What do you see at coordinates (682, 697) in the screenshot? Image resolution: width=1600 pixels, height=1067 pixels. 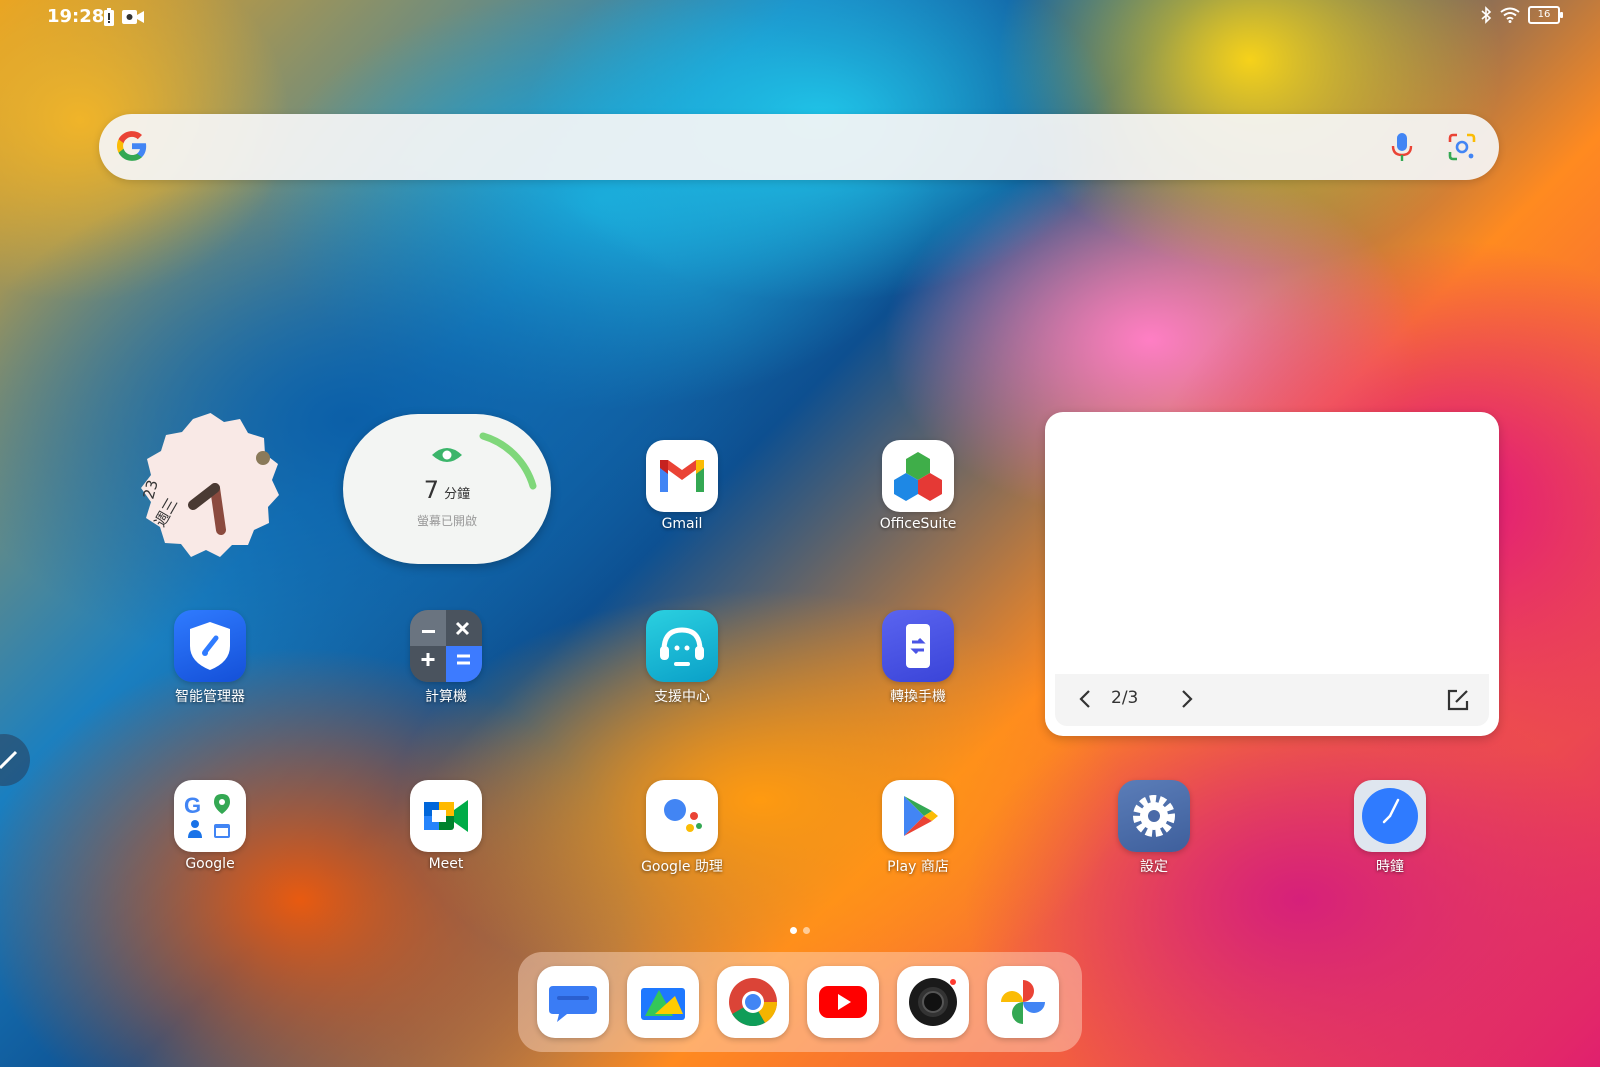 I see `app-label: 支援中心` at bounding box center [682, 697].